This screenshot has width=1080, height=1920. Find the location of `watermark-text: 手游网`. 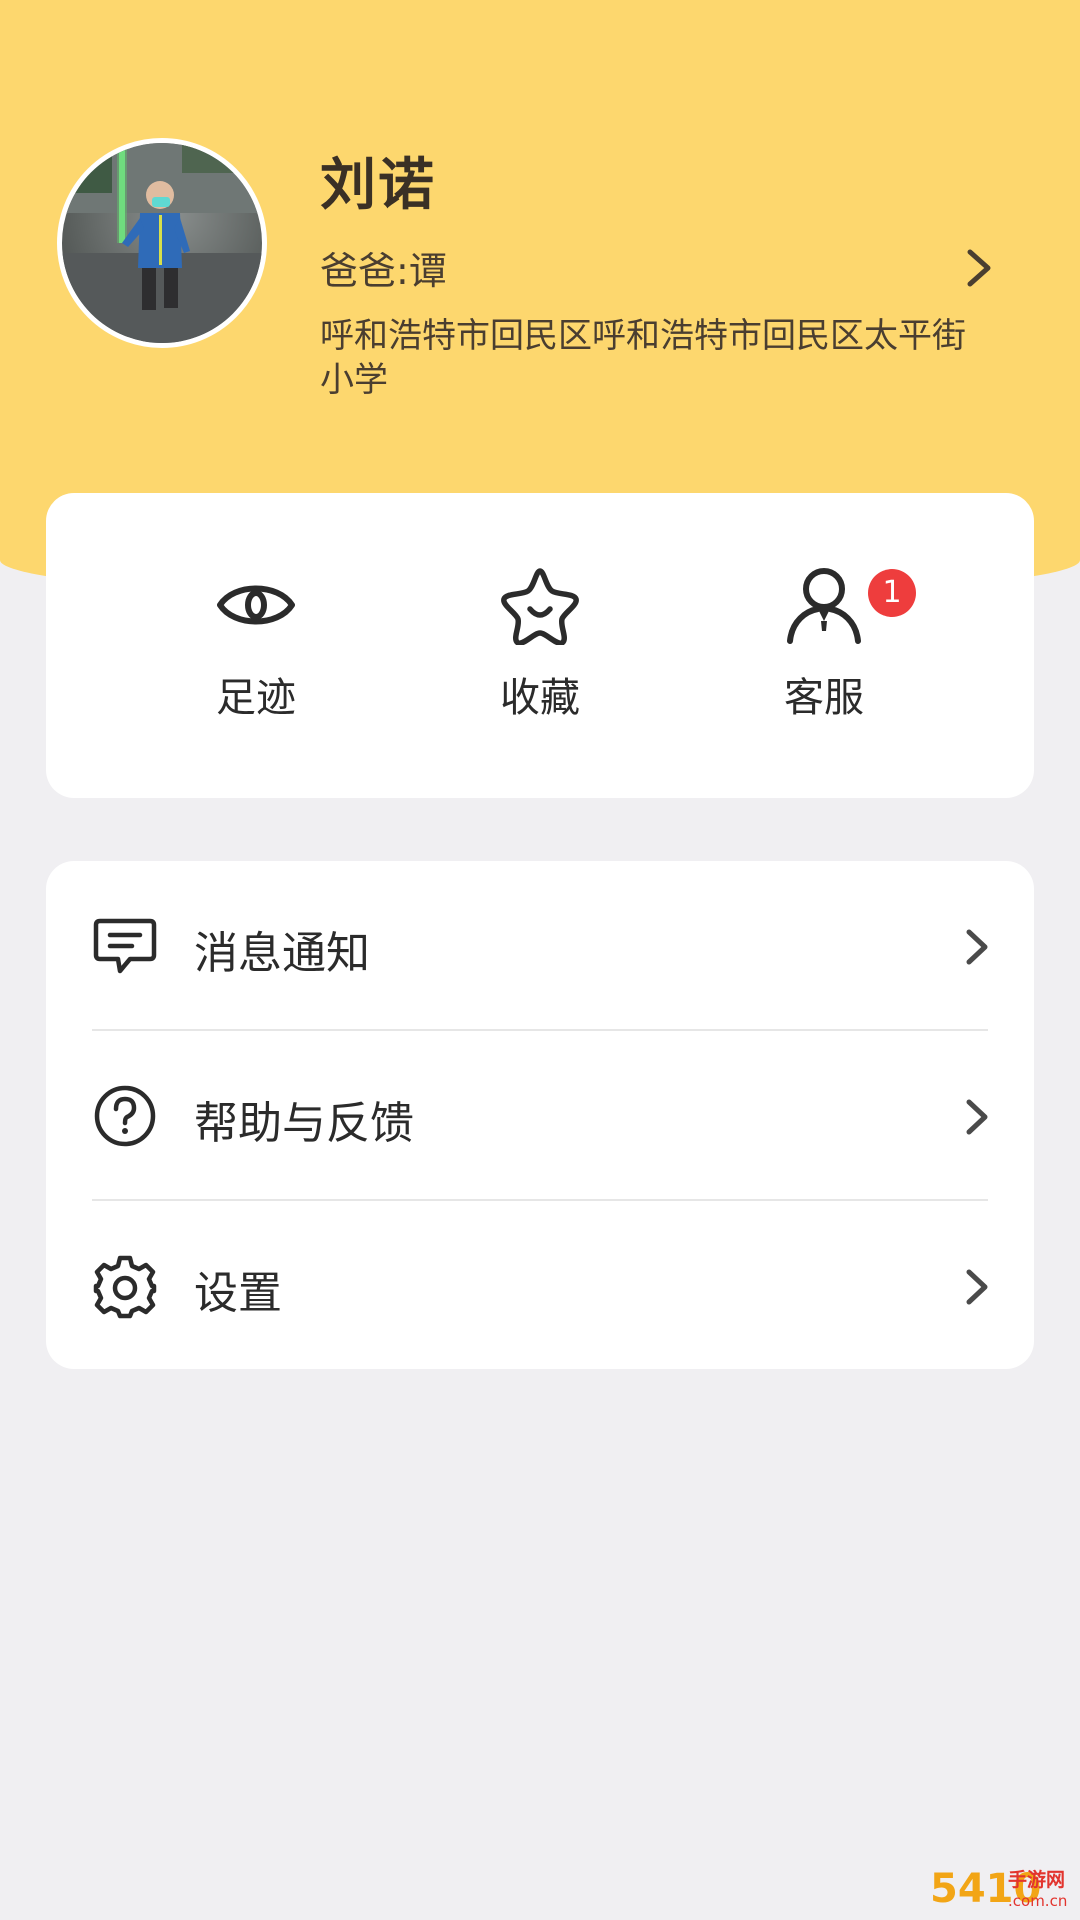

watermark-text: 手游网 is located at coordinates (1037, 1880).